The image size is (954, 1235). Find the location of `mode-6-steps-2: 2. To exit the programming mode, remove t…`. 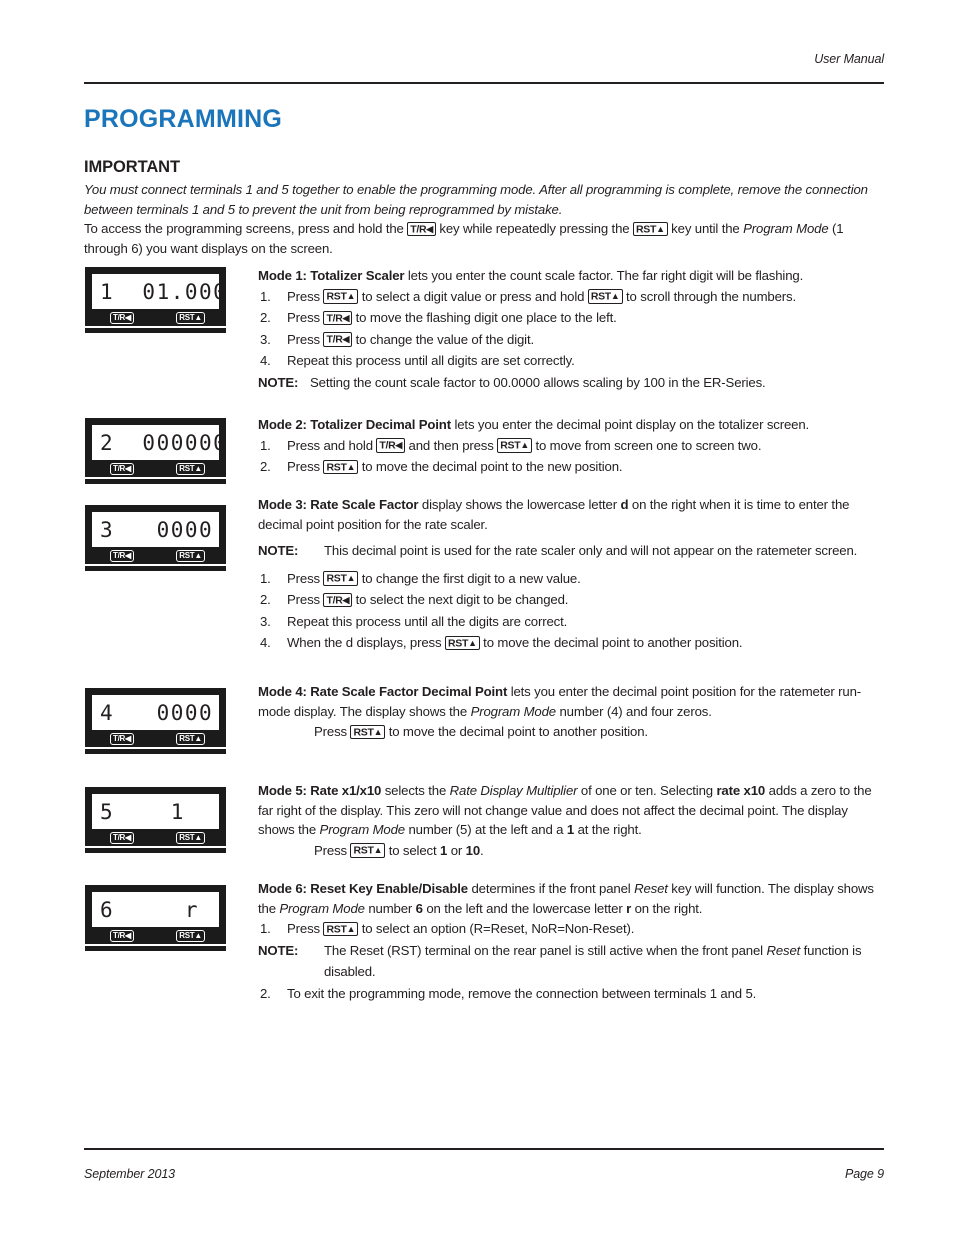

mode-6-steps-2: 2. To exit the programming mode, remove t… is located at coordinates (571, 994).